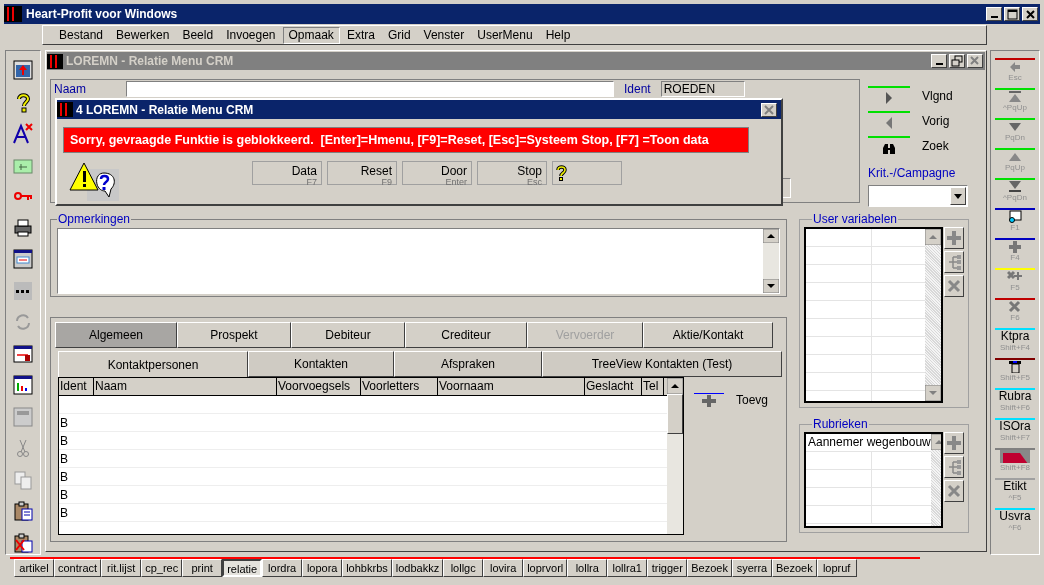 This screenshot has width=1044, height=585. Describe the element at coordinates (311, 35) in the screenshot. I see `menu-item: Opmaak` at that location.